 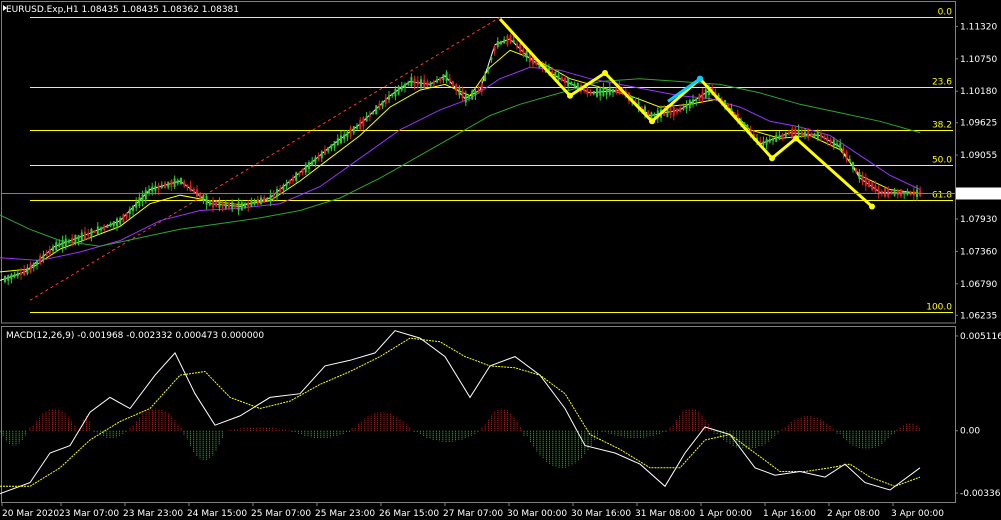 I want to click on time-tick-label: 23 Mar 23:00, so click(x=153, y=514).